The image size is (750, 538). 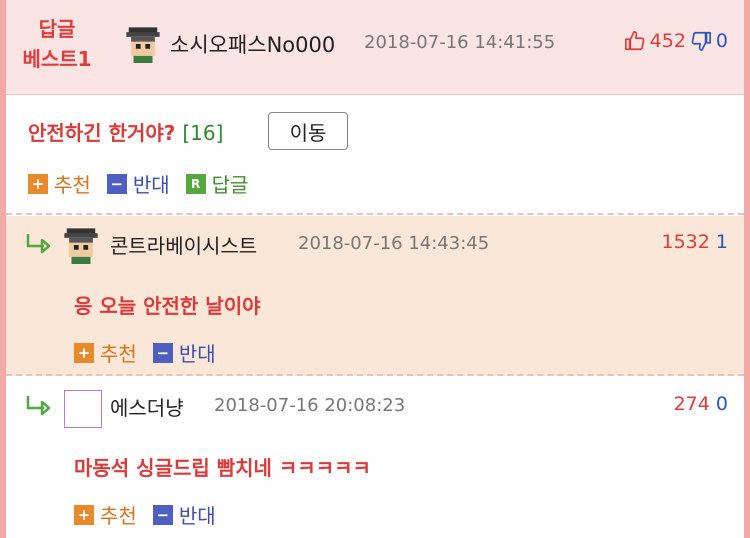 What do you see at coordinates (195, 183) in the screenshot?
I see `reply-r-icon: R` at bounding box center [195, 183].